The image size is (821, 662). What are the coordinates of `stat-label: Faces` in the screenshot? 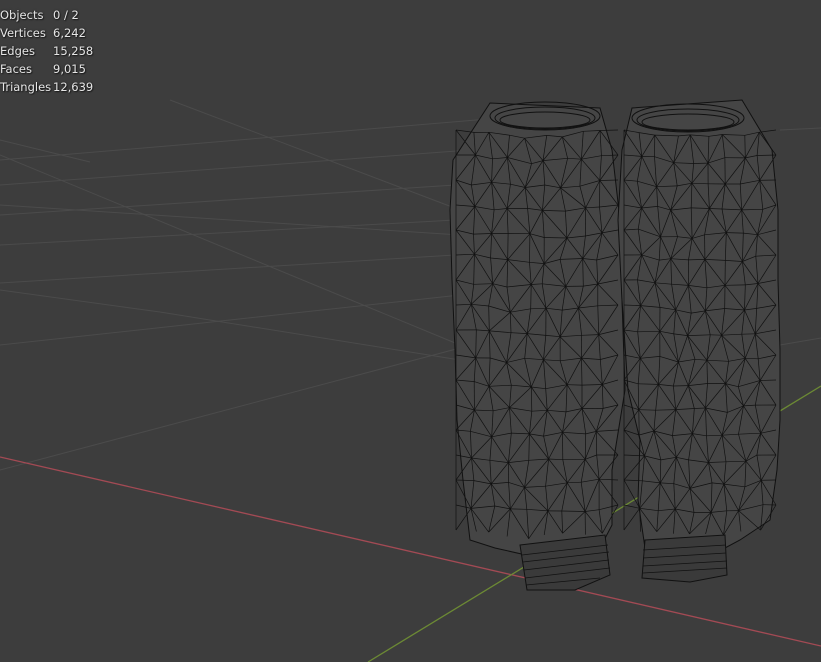 It's located at (16, 69).